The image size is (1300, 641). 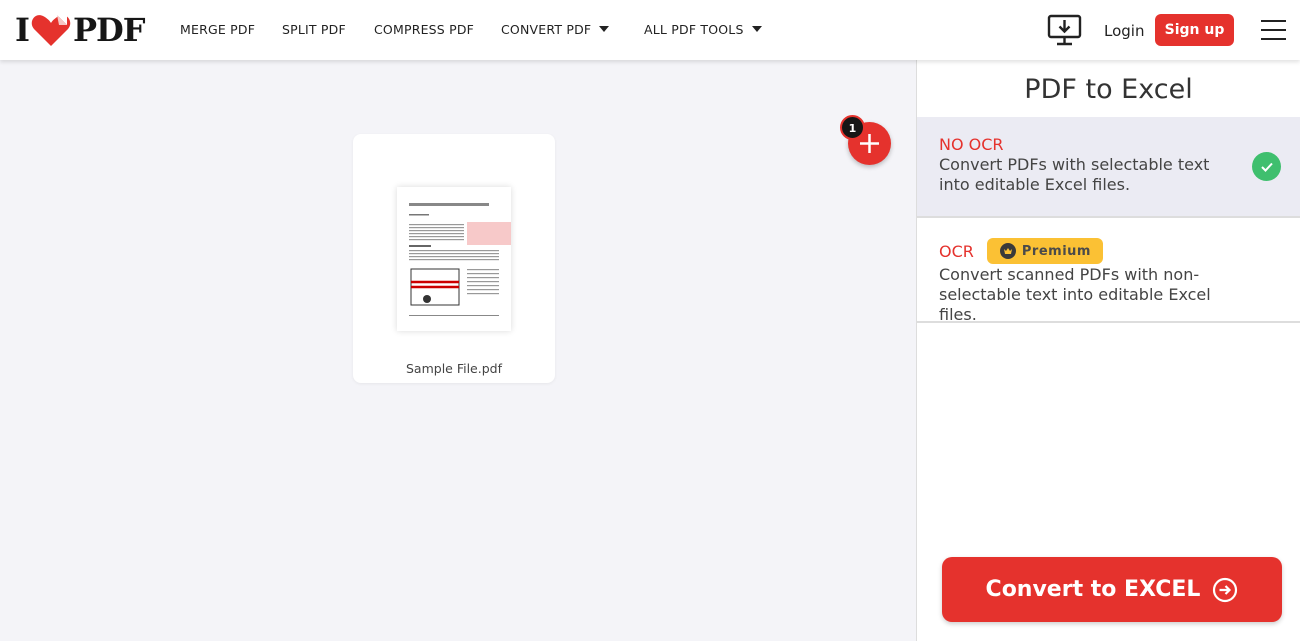 I want to click on nav-label: MERGE PDF, so click(x=218, y=29).